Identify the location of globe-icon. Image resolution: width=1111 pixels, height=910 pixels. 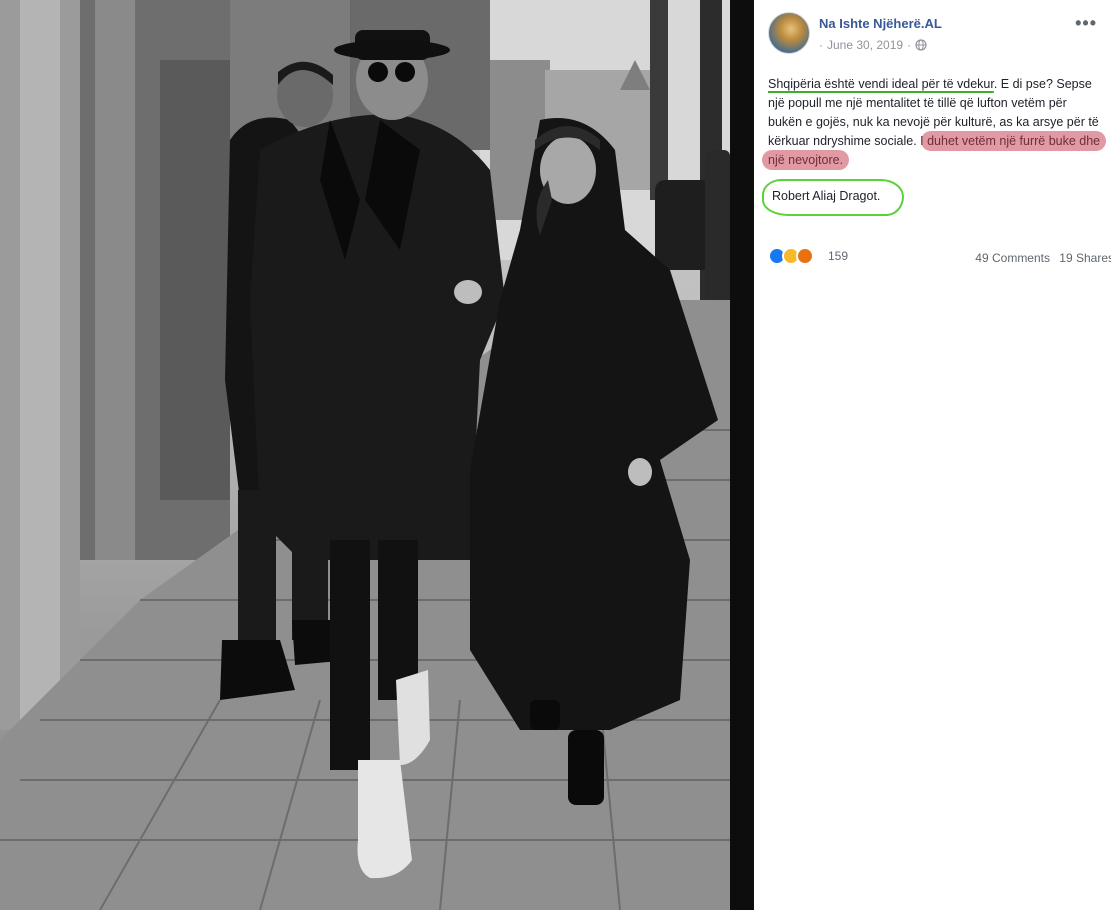
(921, 45).